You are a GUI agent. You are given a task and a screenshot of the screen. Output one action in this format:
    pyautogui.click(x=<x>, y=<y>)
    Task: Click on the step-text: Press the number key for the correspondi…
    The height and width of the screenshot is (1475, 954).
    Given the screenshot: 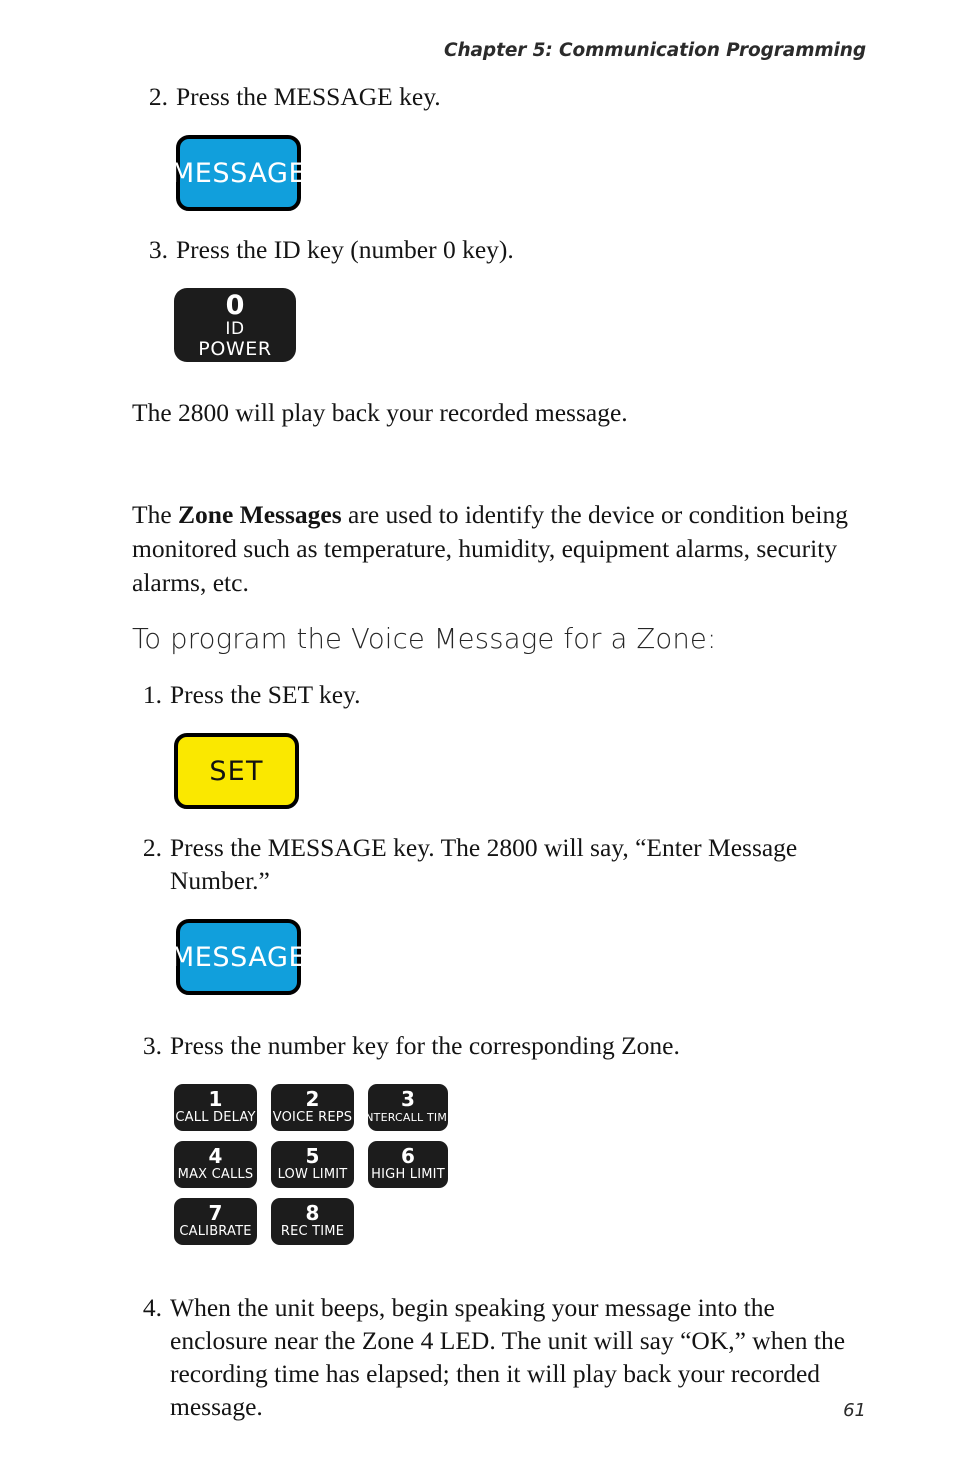 What is the action you would take?
    pyautogui.click(x=425, y=1045)
    